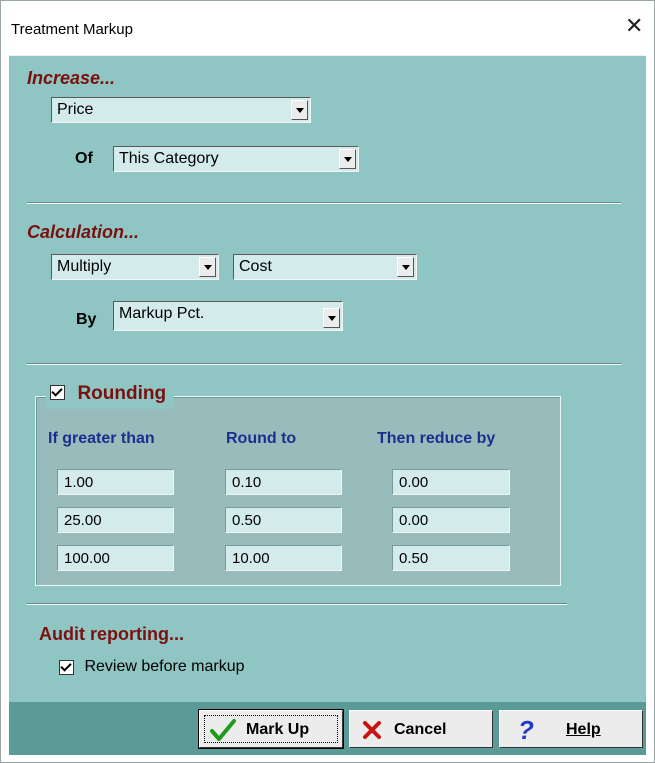  What do you see at coordinates (236, 159) in the screenshot?
I see `of-select: This Category` at bounding box center [236, 159].